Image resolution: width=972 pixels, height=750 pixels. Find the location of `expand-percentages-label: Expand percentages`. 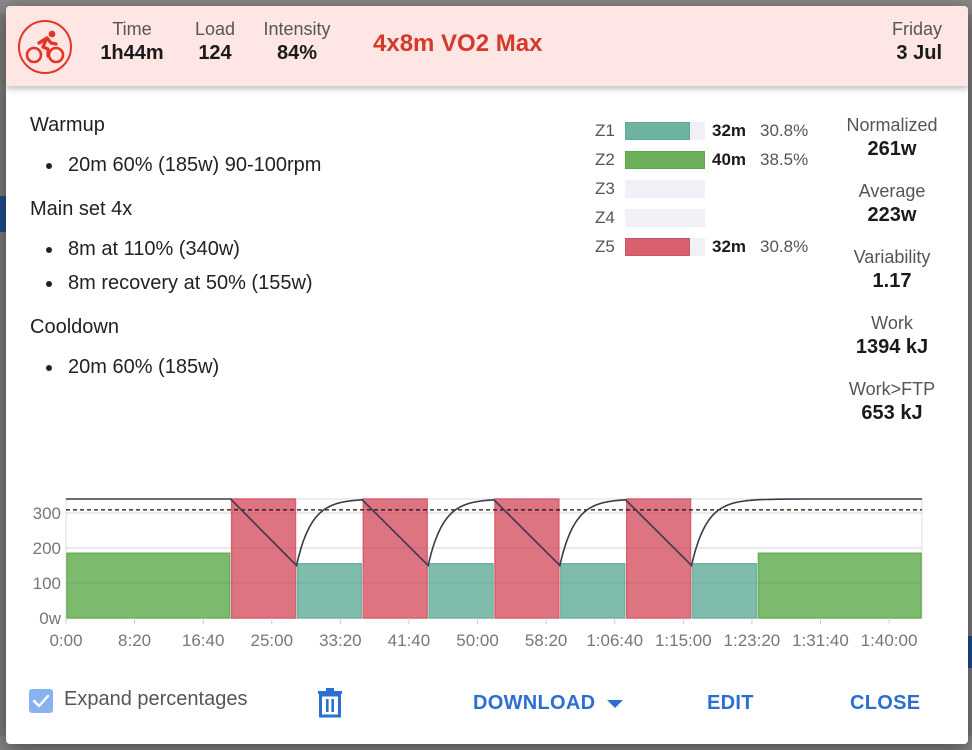

expand-percentages-label: Expand percentages is located at coordinates (155, 699).